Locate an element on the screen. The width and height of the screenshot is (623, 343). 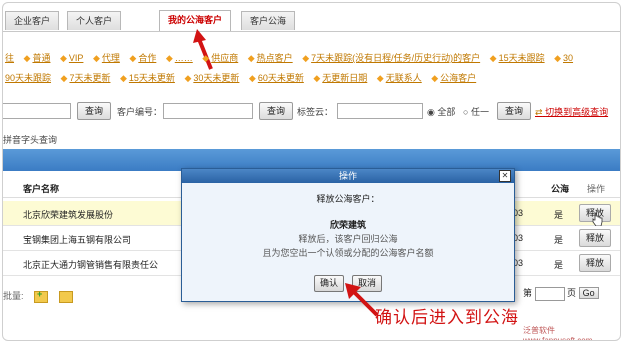
query-button-2: 查询 is located at coordinates (276, 111).